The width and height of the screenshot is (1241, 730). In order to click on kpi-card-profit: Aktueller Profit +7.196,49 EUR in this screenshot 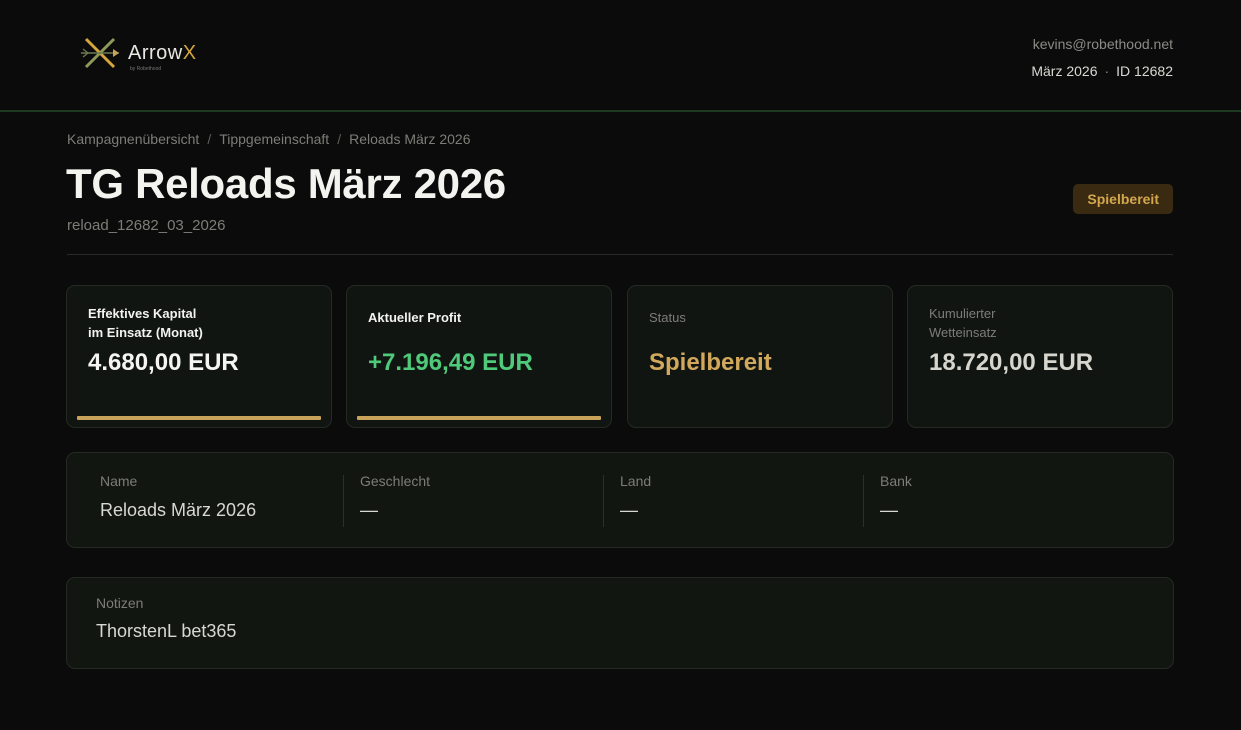, I will do `click(479, 356)`.